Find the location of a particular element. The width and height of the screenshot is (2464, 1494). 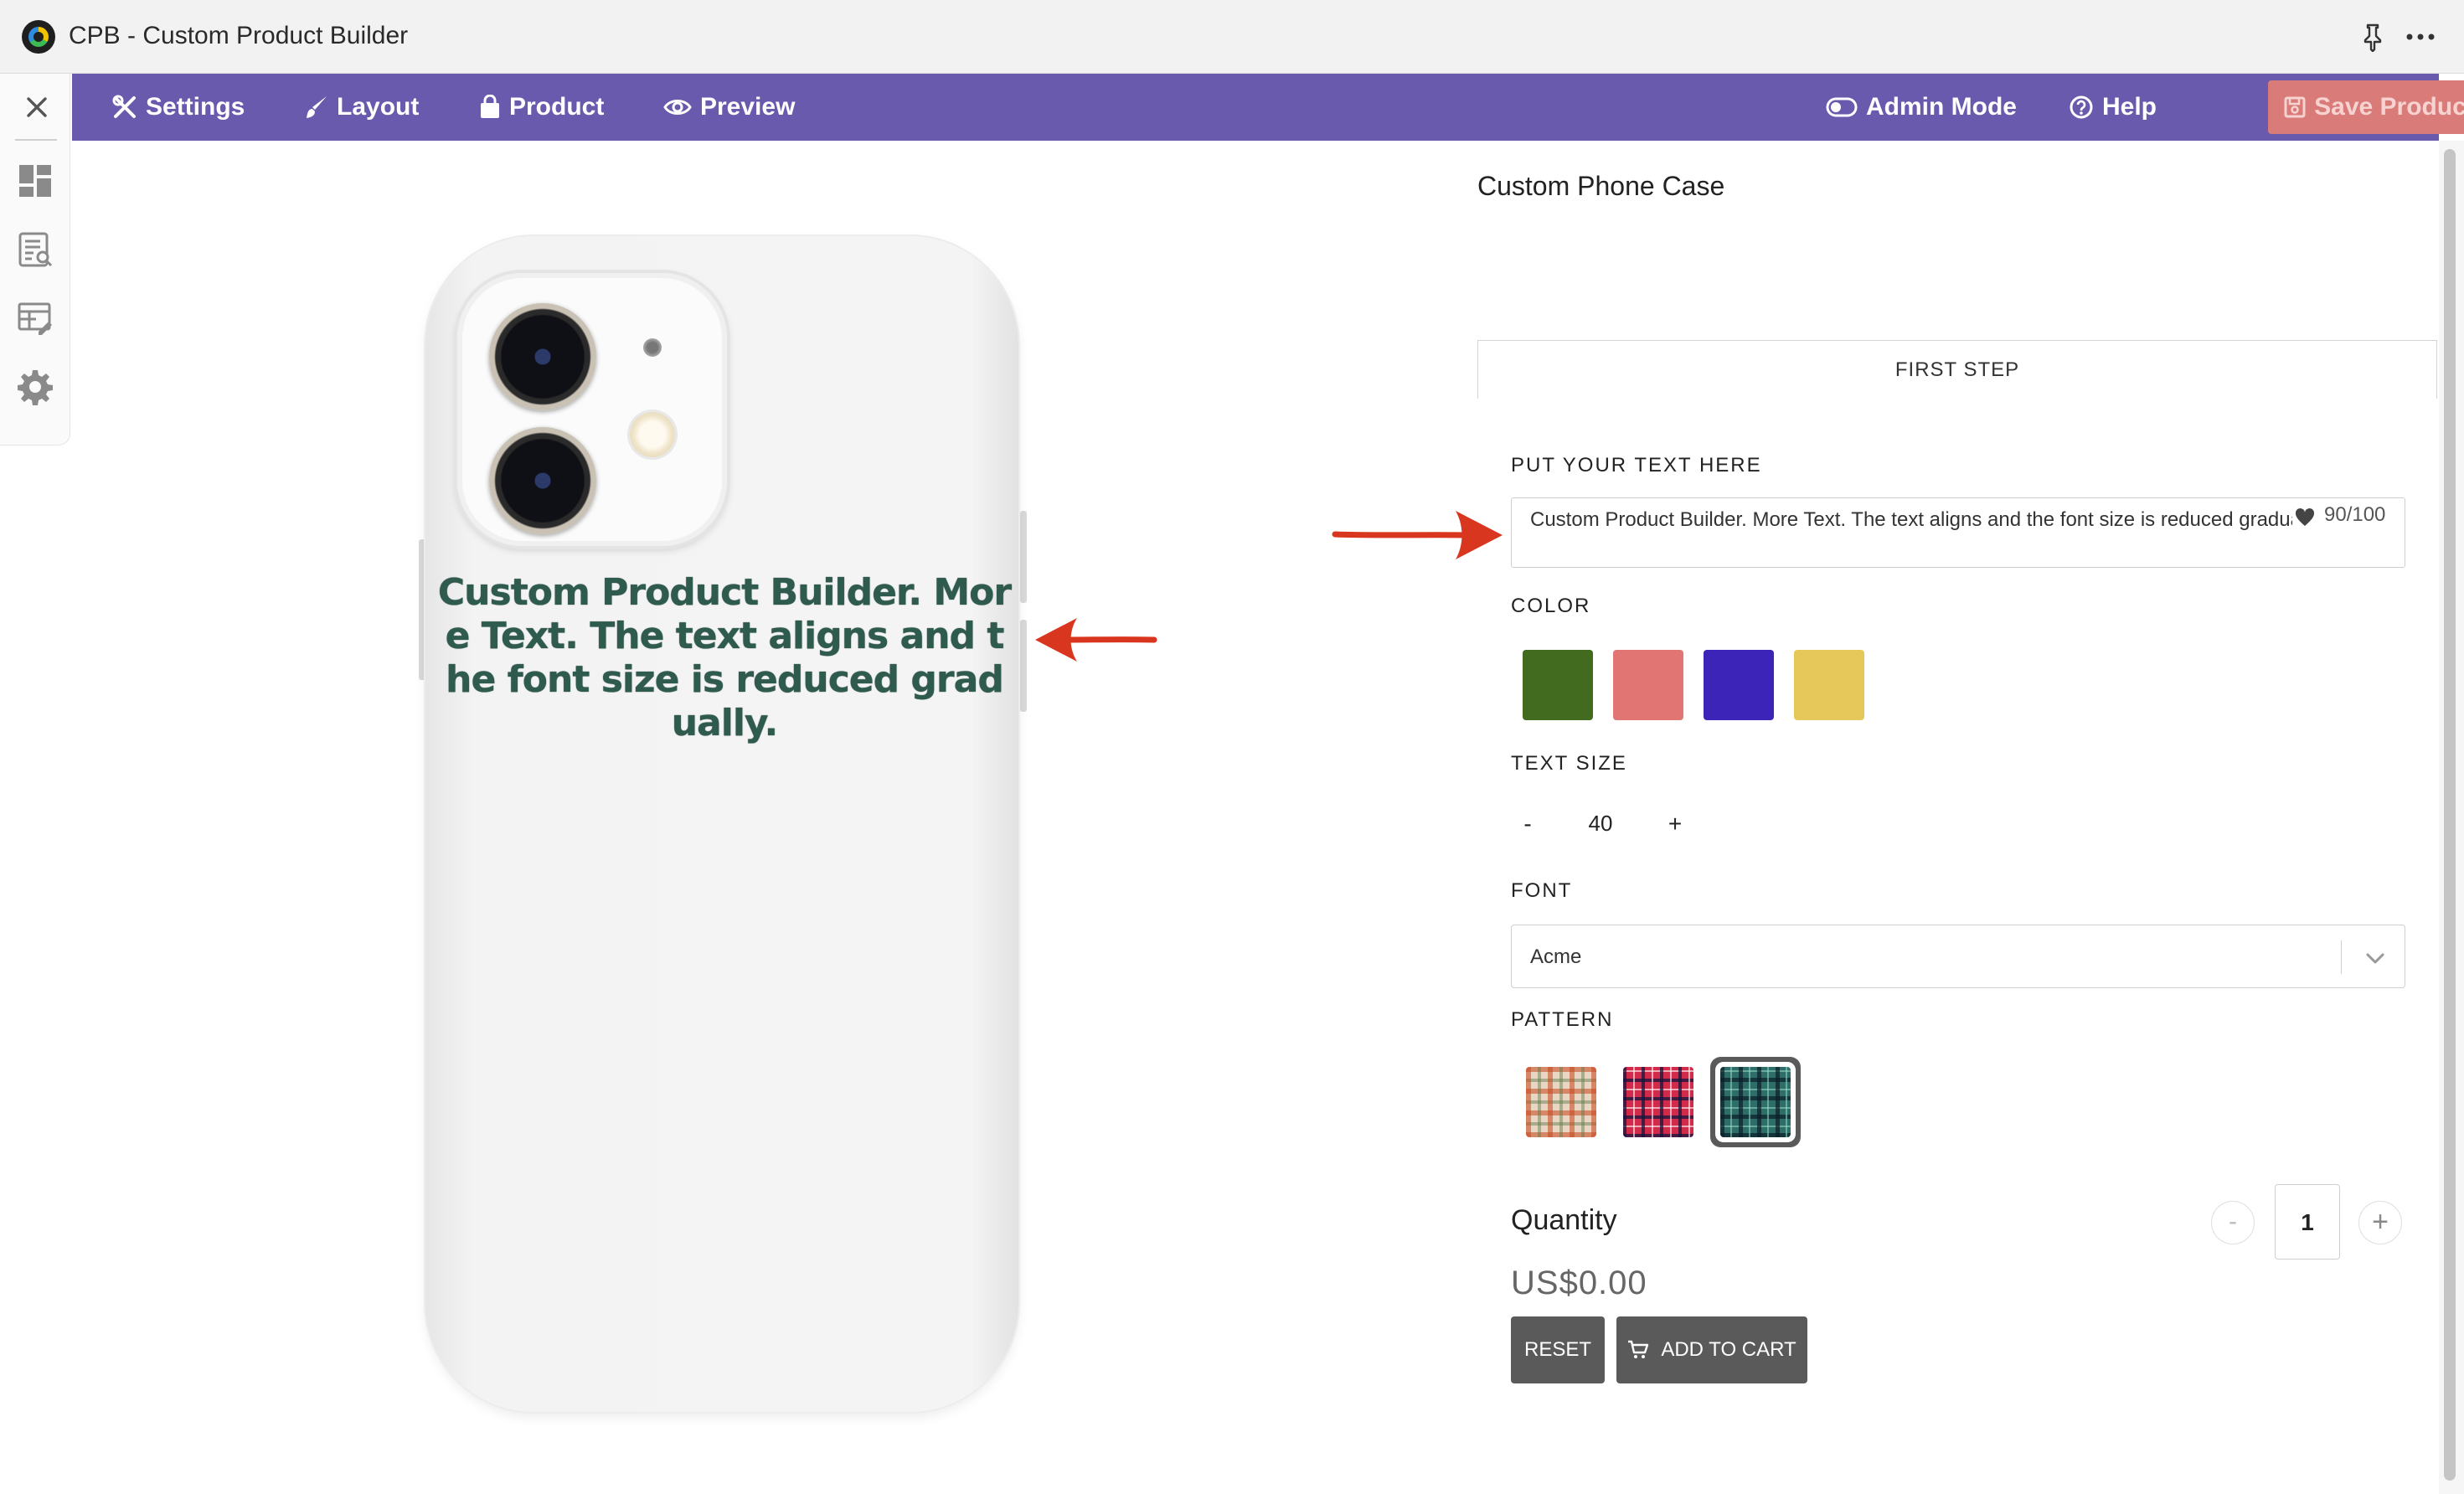

bag-icon is located at coordinates (490, 106).